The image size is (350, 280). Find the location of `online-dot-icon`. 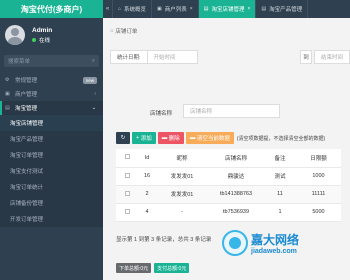

online-dot-icon is located at coordinates (34, 39).